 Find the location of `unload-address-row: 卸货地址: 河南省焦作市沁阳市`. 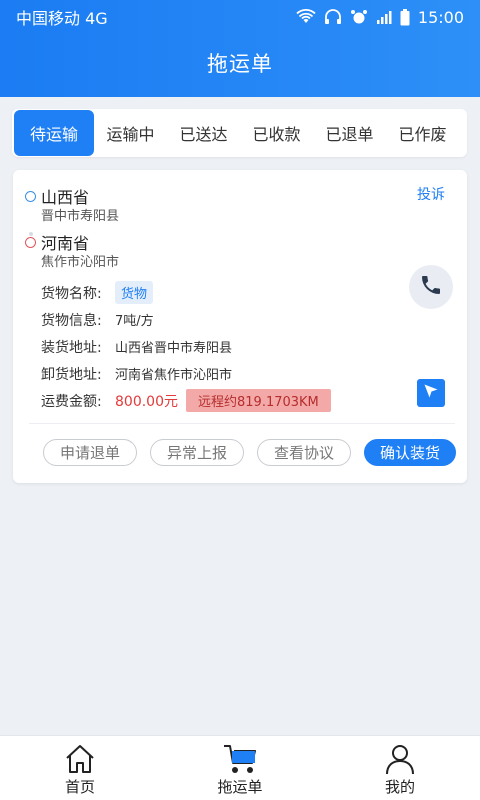

unload-address-row: 卸货地址: 河南省焦作市沁阳市 is located at coordinates (186, 373).